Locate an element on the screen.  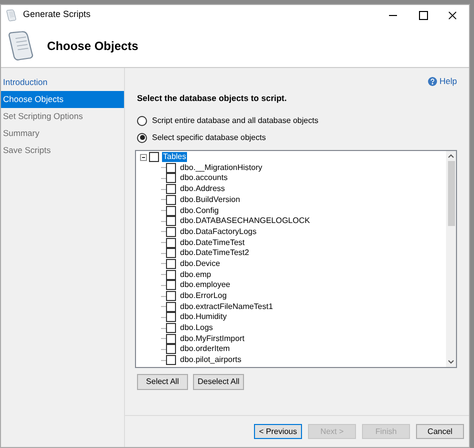
tree-action-button: Deselect All is located at coordinates (218, 382).